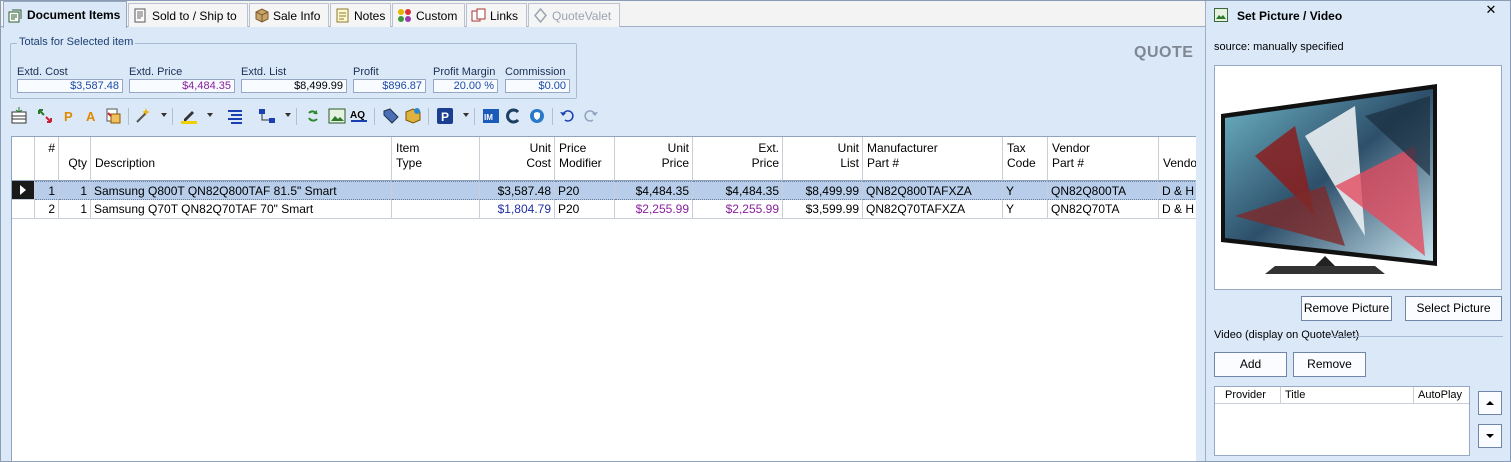  I want to click on column-header-unit-price: Unit Price, so click(654, 159).